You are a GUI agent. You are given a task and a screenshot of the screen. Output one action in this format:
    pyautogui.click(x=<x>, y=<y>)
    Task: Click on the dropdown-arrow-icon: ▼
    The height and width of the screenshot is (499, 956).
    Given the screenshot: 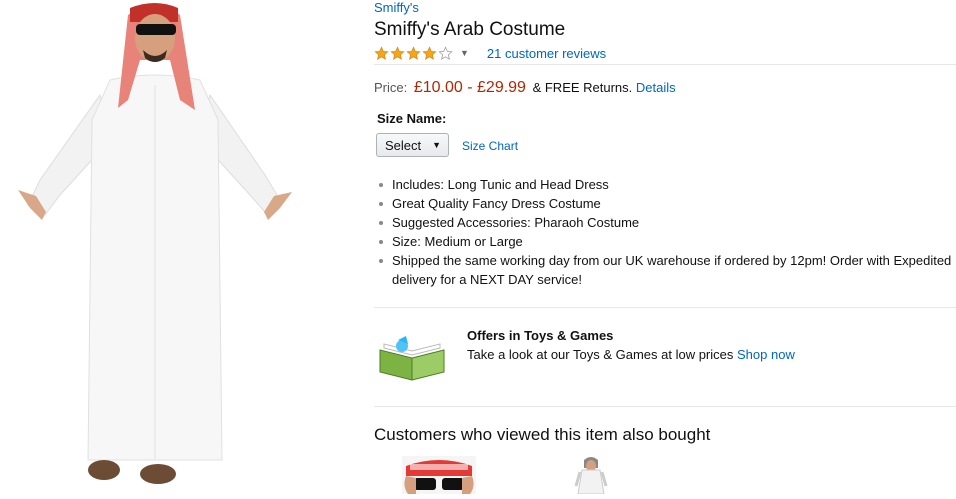 What is the action you would take?
    pyautogui.click(x=436, y=145)
    